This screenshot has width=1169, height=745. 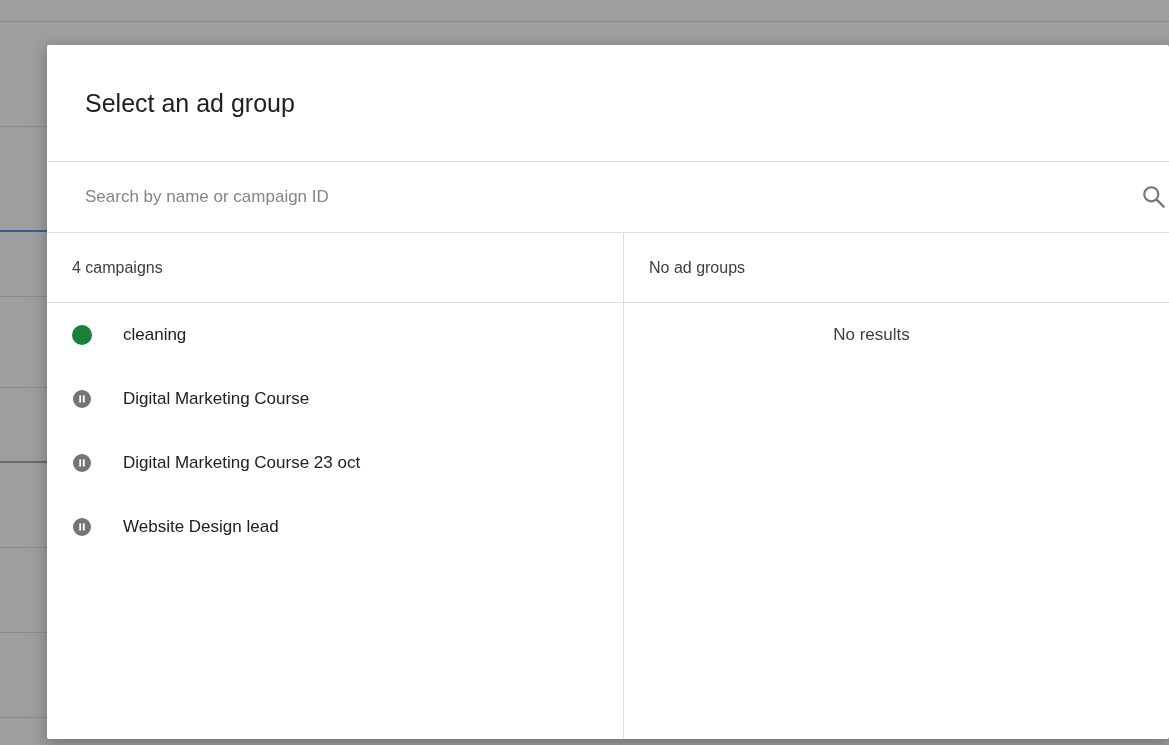 I want to click on dialog-title: Select an ad group, so click(x=190, y=103).